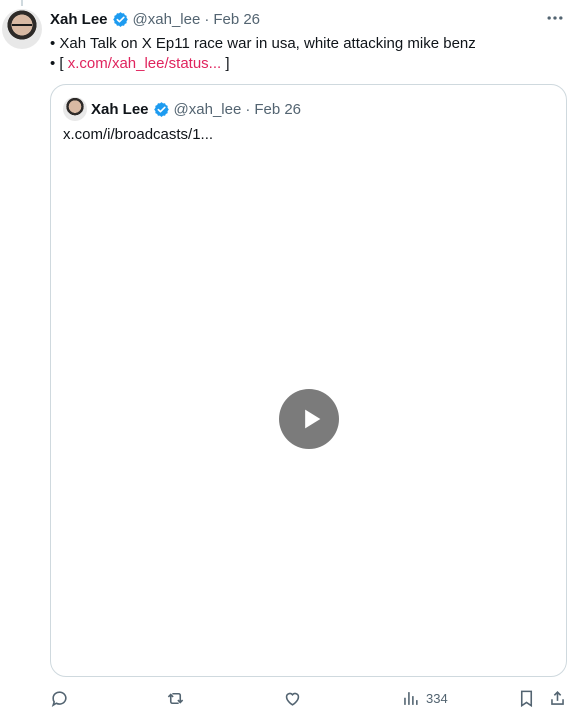  I want to click on like-button, so click(292, 698).